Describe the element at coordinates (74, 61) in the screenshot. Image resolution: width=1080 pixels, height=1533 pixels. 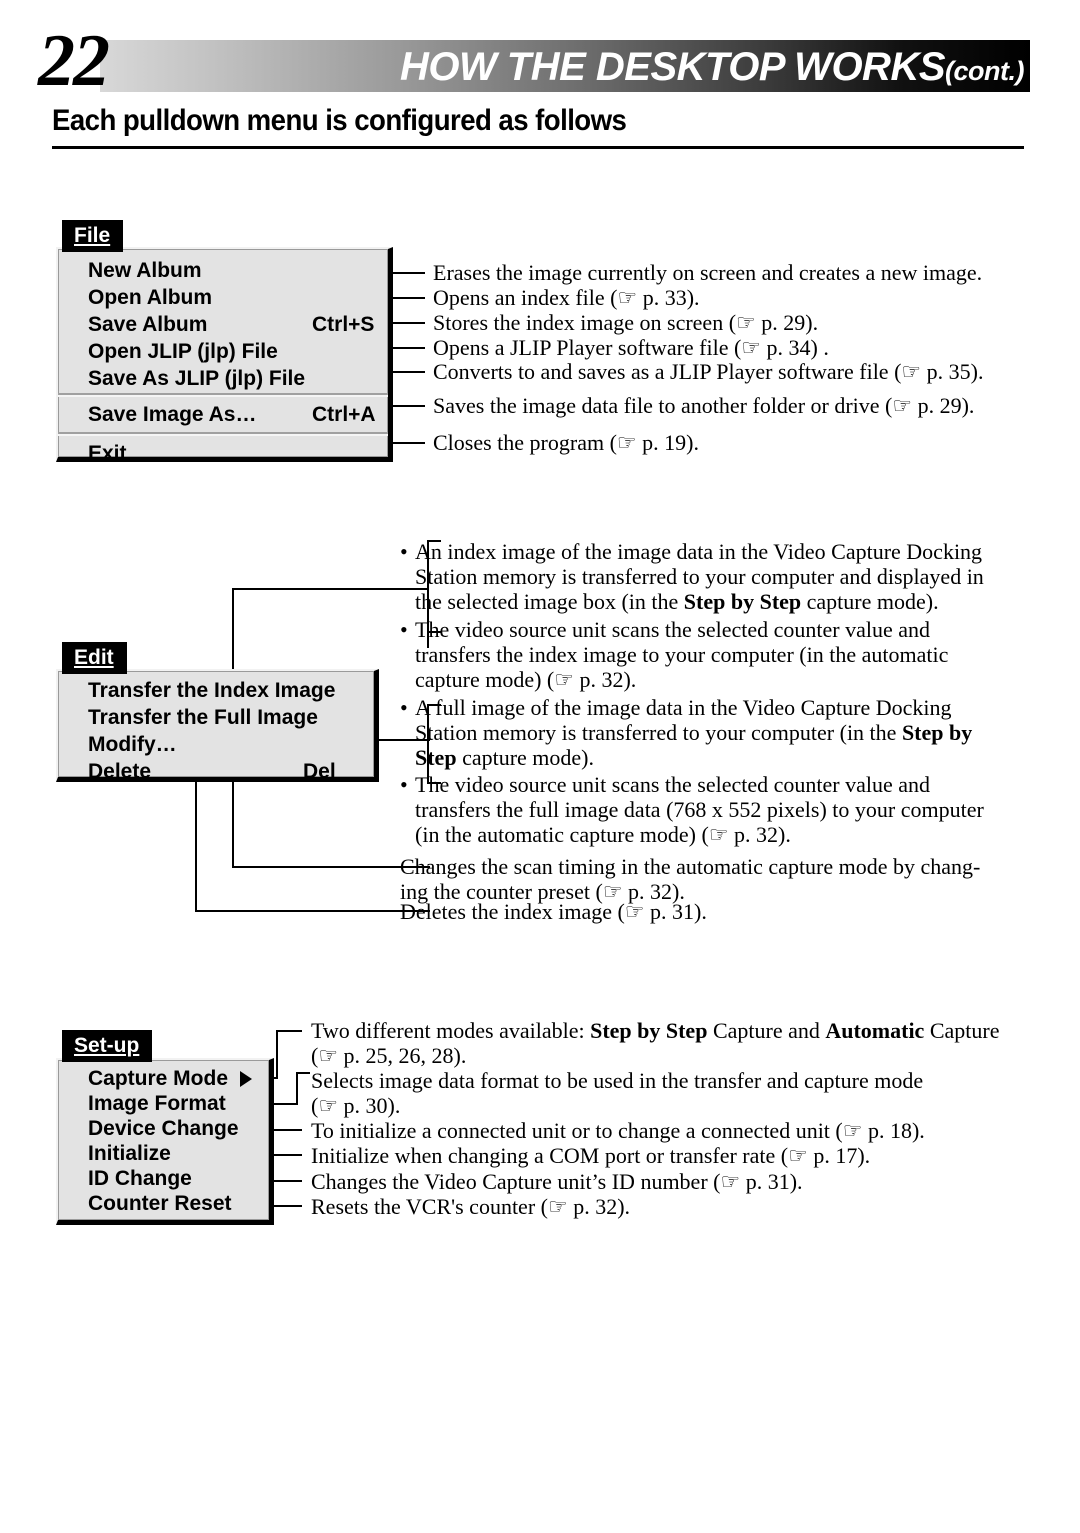
I see `page-number: 22` at that location.